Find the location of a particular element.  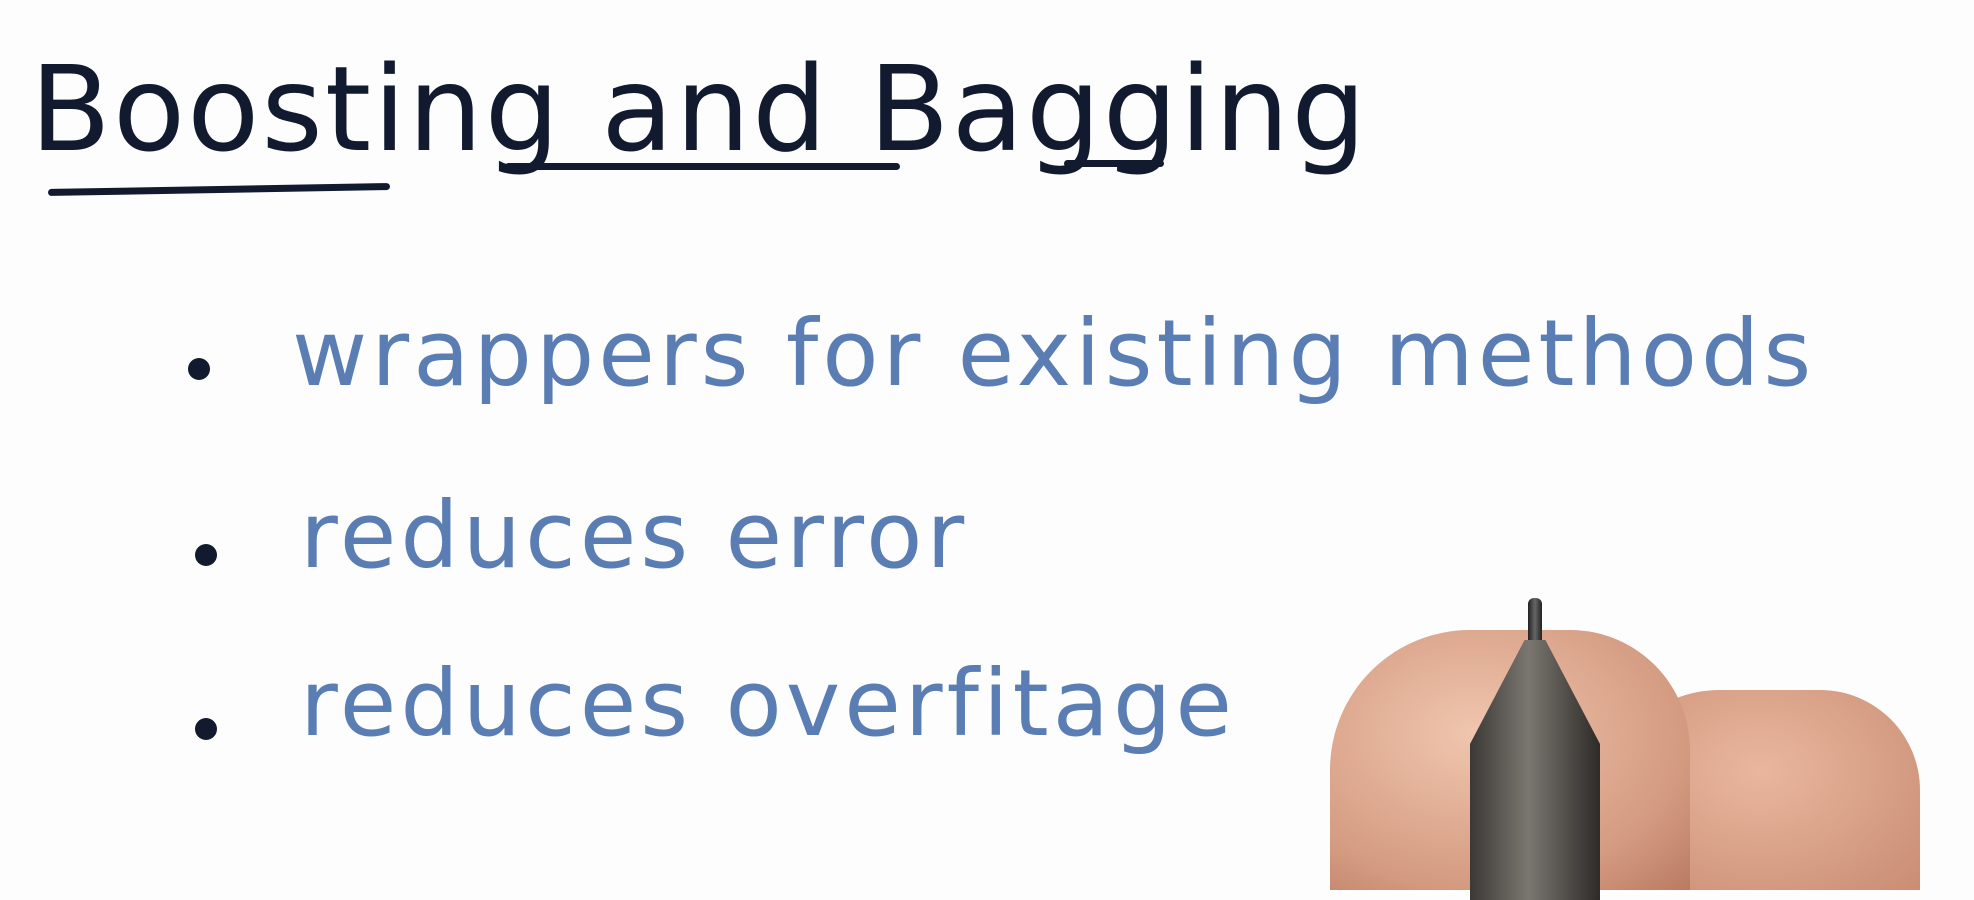

title-word-and: and is located at coordinates (715, 109).